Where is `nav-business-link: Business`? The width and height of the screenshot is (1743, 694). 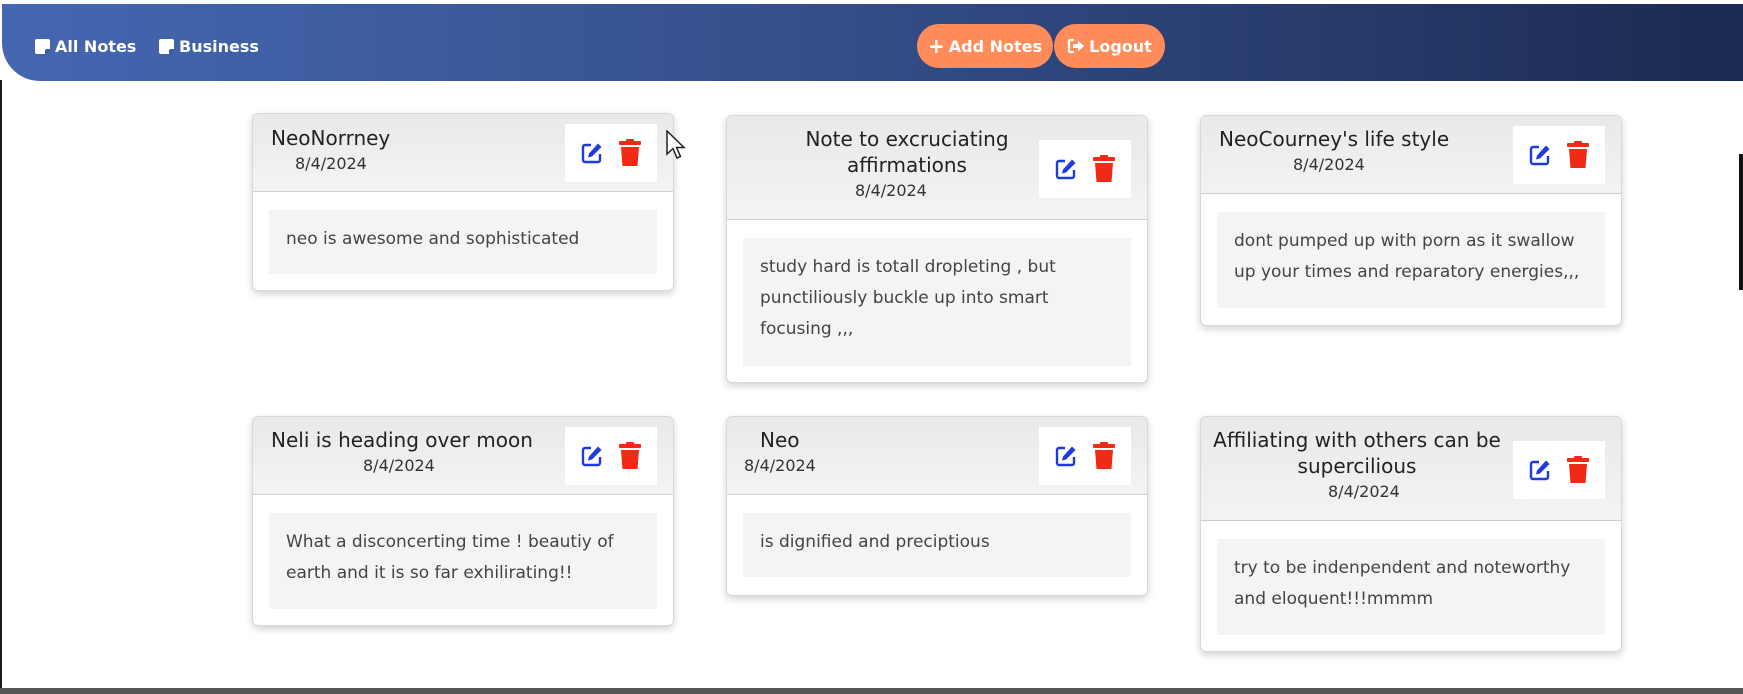
nav-business-link: Business is located at coordinates (209, 46).